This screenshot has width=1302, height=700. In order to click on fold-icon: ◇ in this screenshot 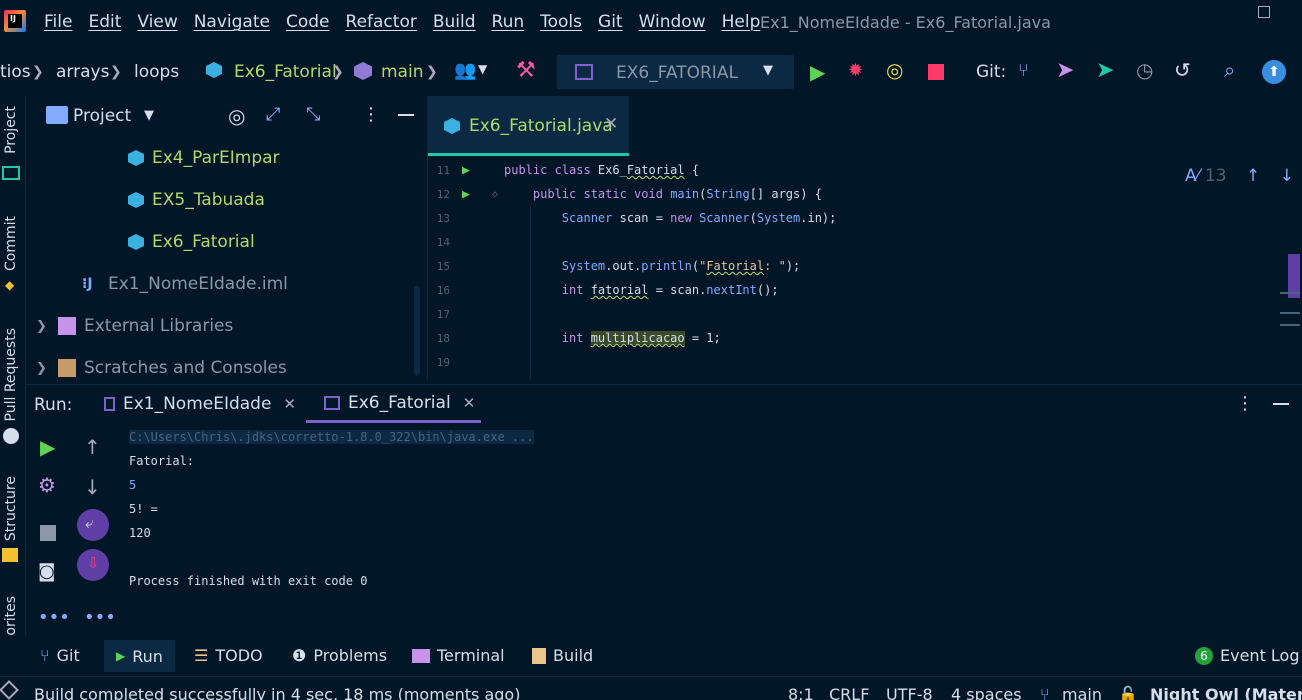, I will do `click(495, 194)`.